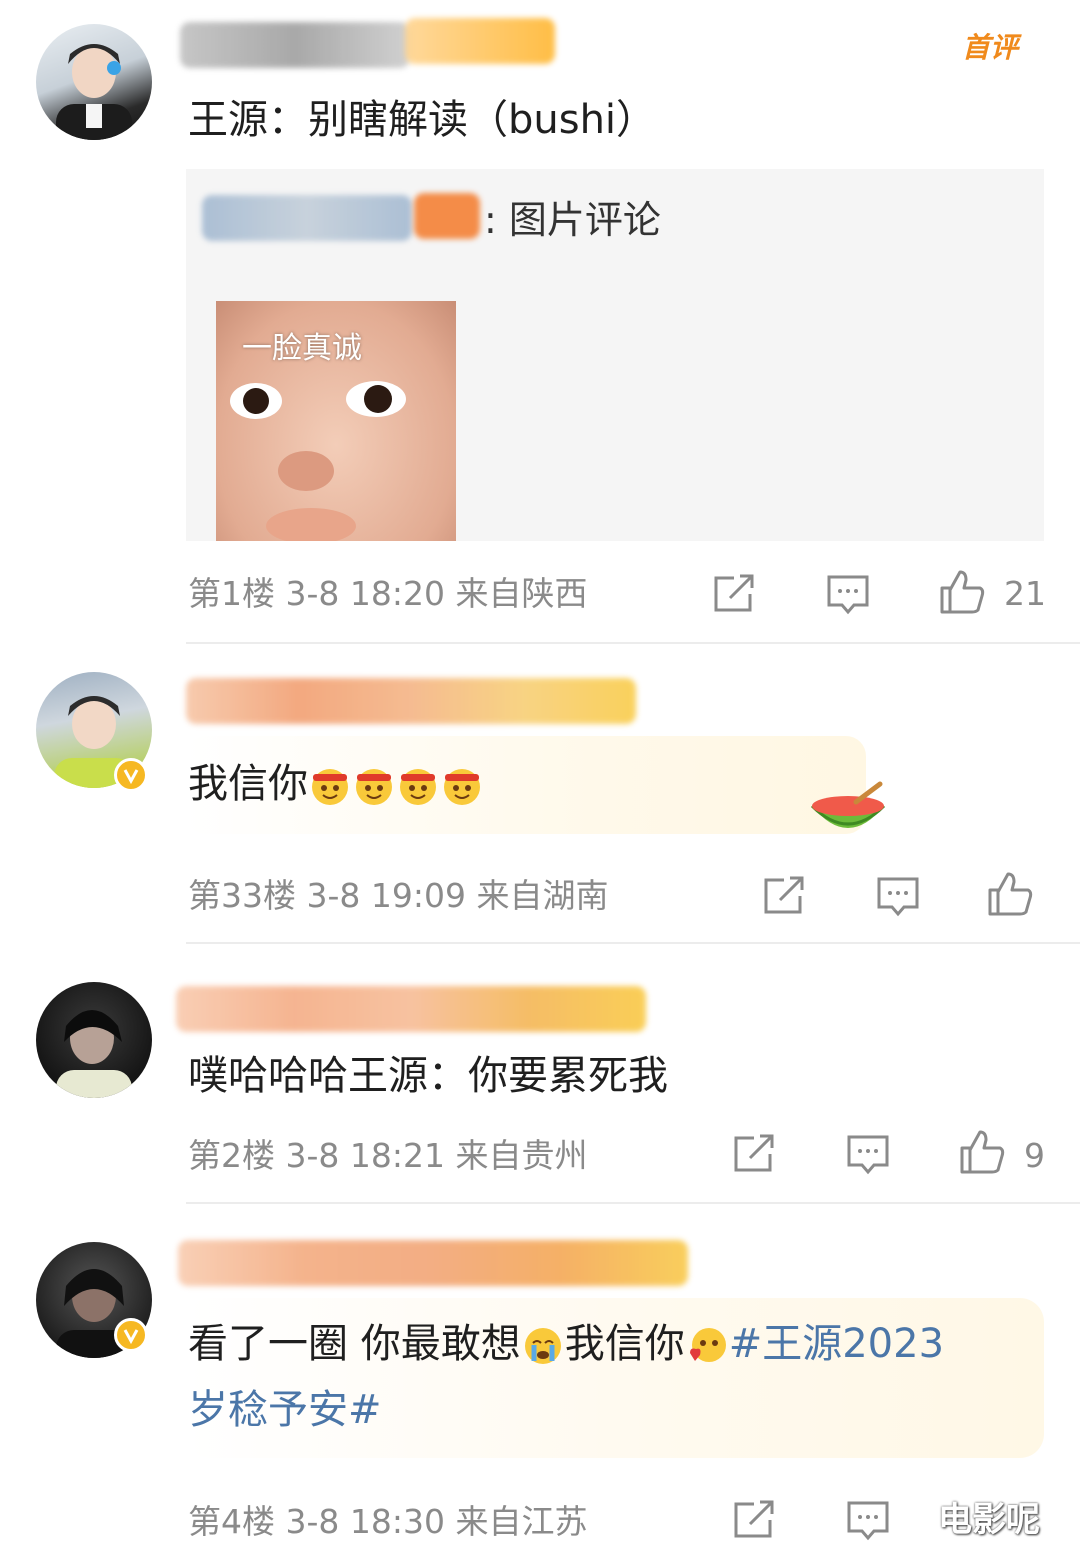 This screenshot has height=1559, width=1080. What do you see at coordinates (388, 1521) in the screenshot?
I see `comment-meta: 第4楼 3-8 18:30 来自江苏` at bounding box center [388, 1521].